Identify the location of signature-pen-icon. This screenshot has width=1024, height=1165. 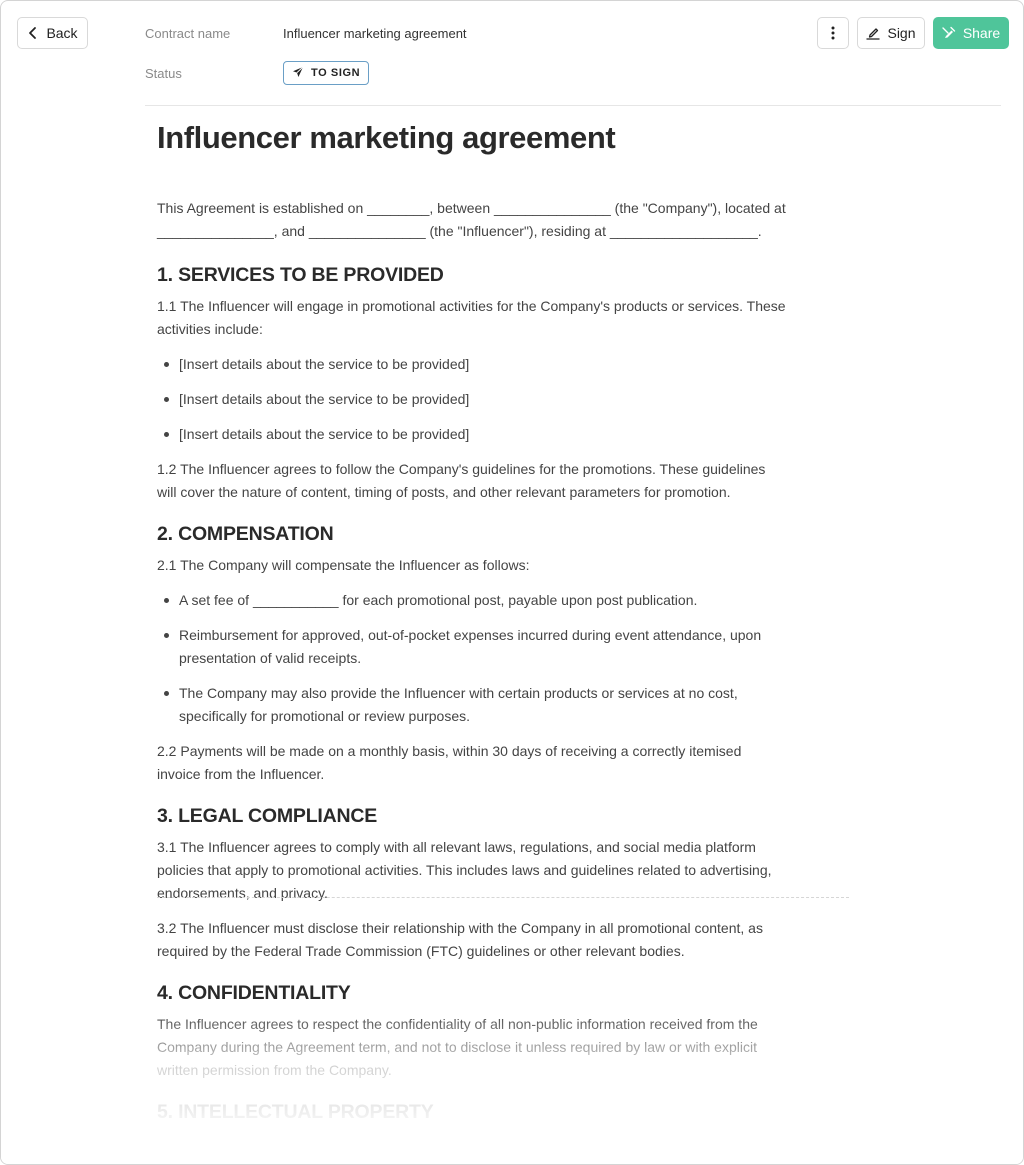
(873, 33).